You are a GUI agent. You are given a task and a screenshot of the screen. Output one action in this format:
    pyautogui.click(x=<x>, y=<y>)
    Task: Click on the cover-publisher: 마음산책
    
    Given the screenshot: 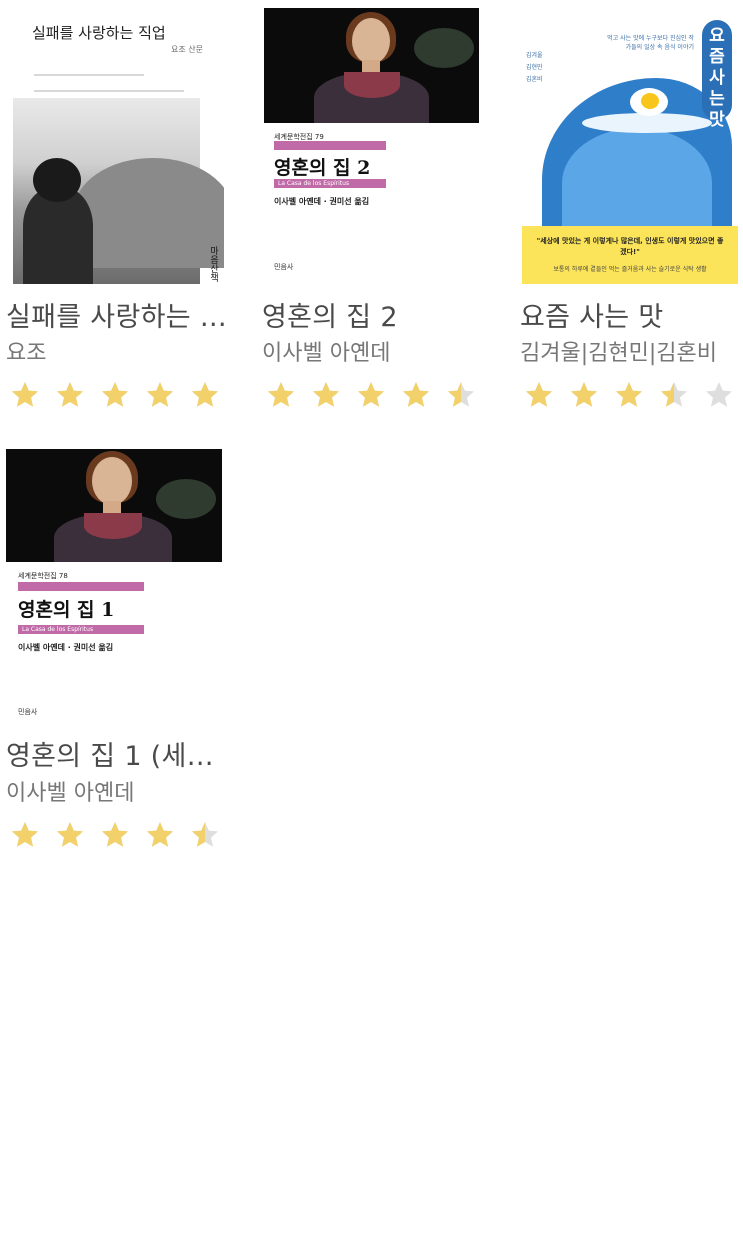 What is the action you would take?
    pyautogui.click(x=213, y=264)
    